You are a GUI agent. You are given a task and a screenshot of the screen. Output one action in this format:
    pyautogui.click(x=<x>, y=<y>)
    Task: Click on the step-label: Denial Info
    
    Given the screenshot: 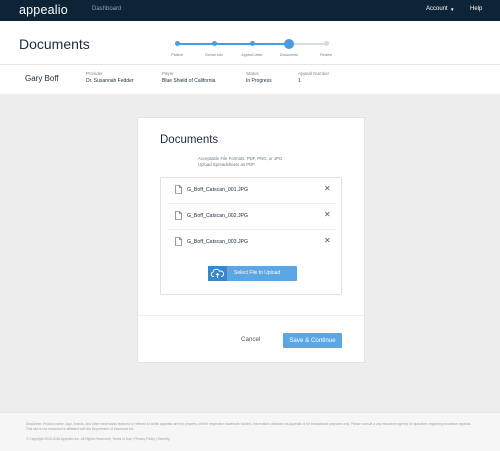 What is the action you would take?
    pyautogui.click(x=214, y=55)
    